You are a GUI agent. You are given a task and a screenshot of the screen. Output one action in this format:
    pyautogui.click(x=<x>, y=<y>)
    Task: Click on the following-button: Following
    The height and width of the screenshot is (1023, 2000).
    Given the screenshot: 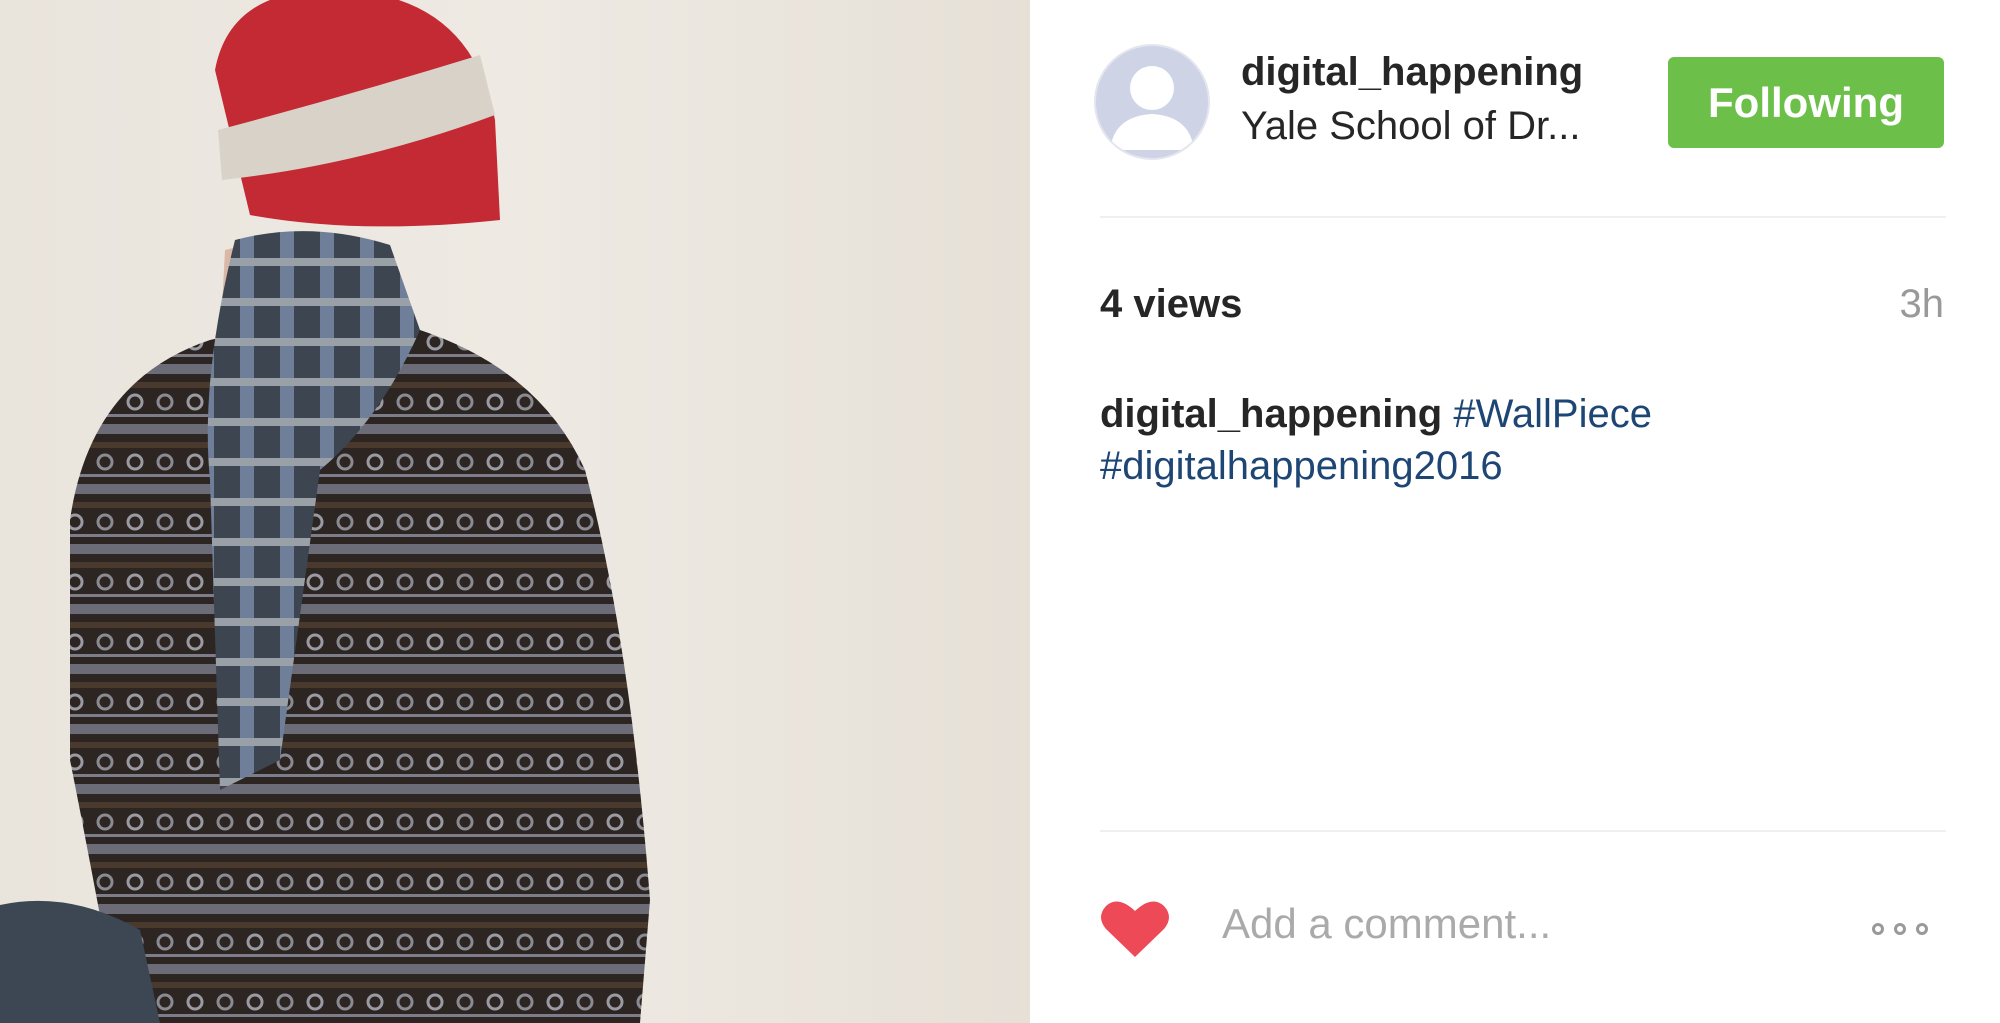 What is the action you would take?
    pyautogui.click(x=1806, y=102)
    